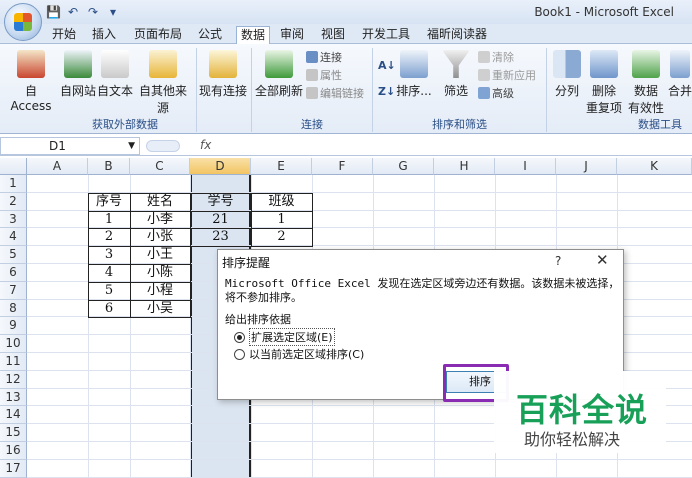 The width and height of the screenshot is (692, 478). What do you see at coordinates (78, 74) in the screenshot?
I see `from-web-button: 自网站` at bounding box center [78, 74].